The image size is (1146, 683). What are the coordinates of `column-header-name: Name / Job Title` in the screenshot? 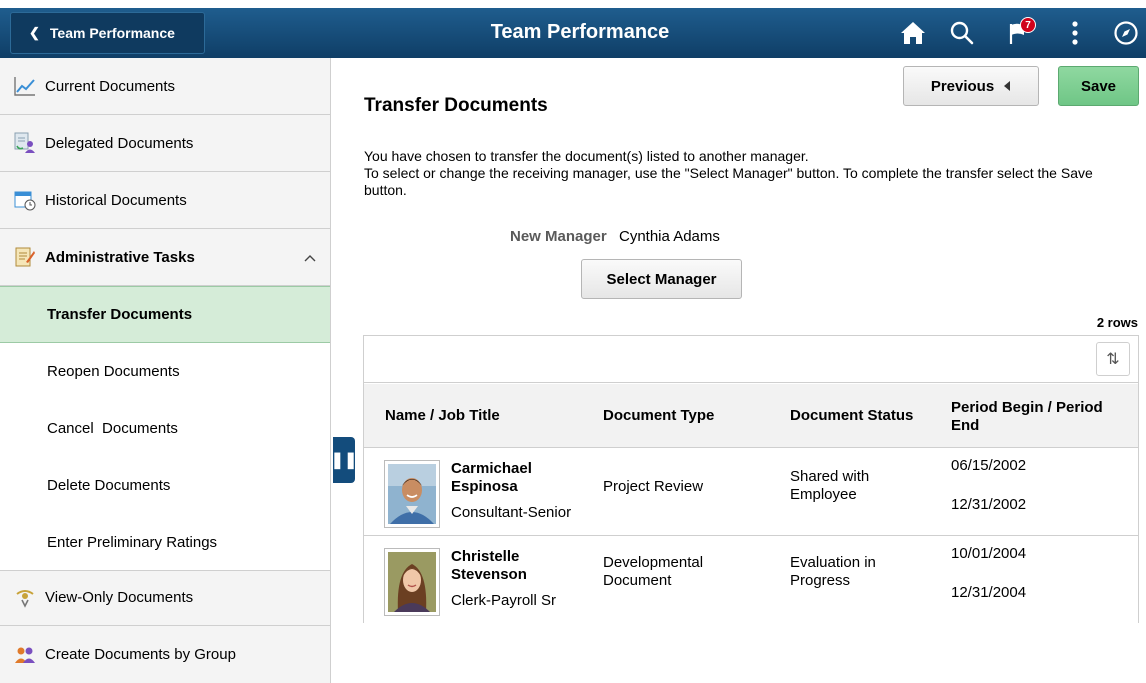 It's located at (442, 416).